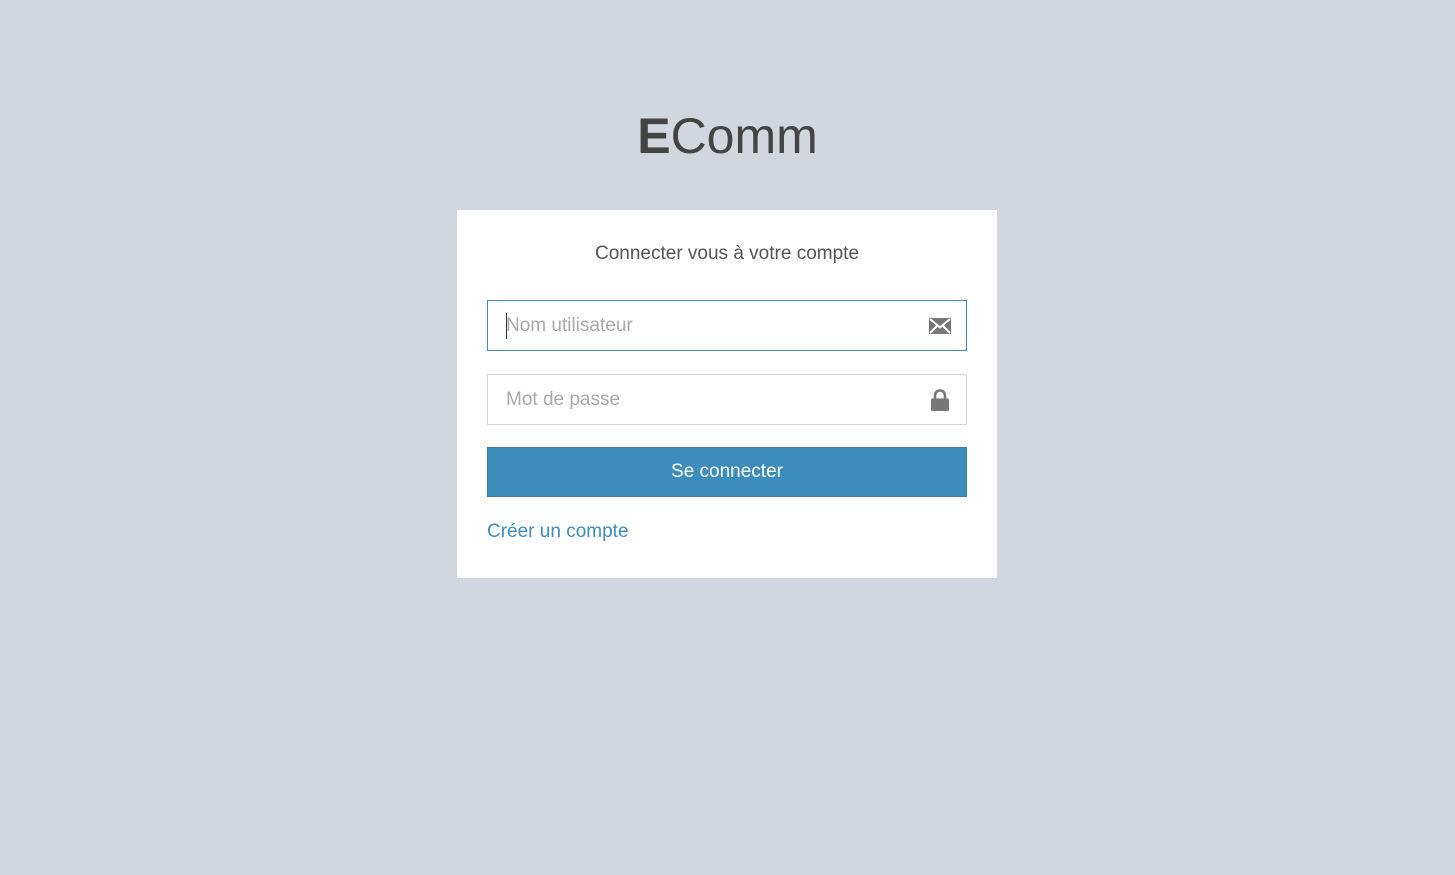  Describe the element at coordinates (698, 399) in the screenshot. I see `password-input` at that location.